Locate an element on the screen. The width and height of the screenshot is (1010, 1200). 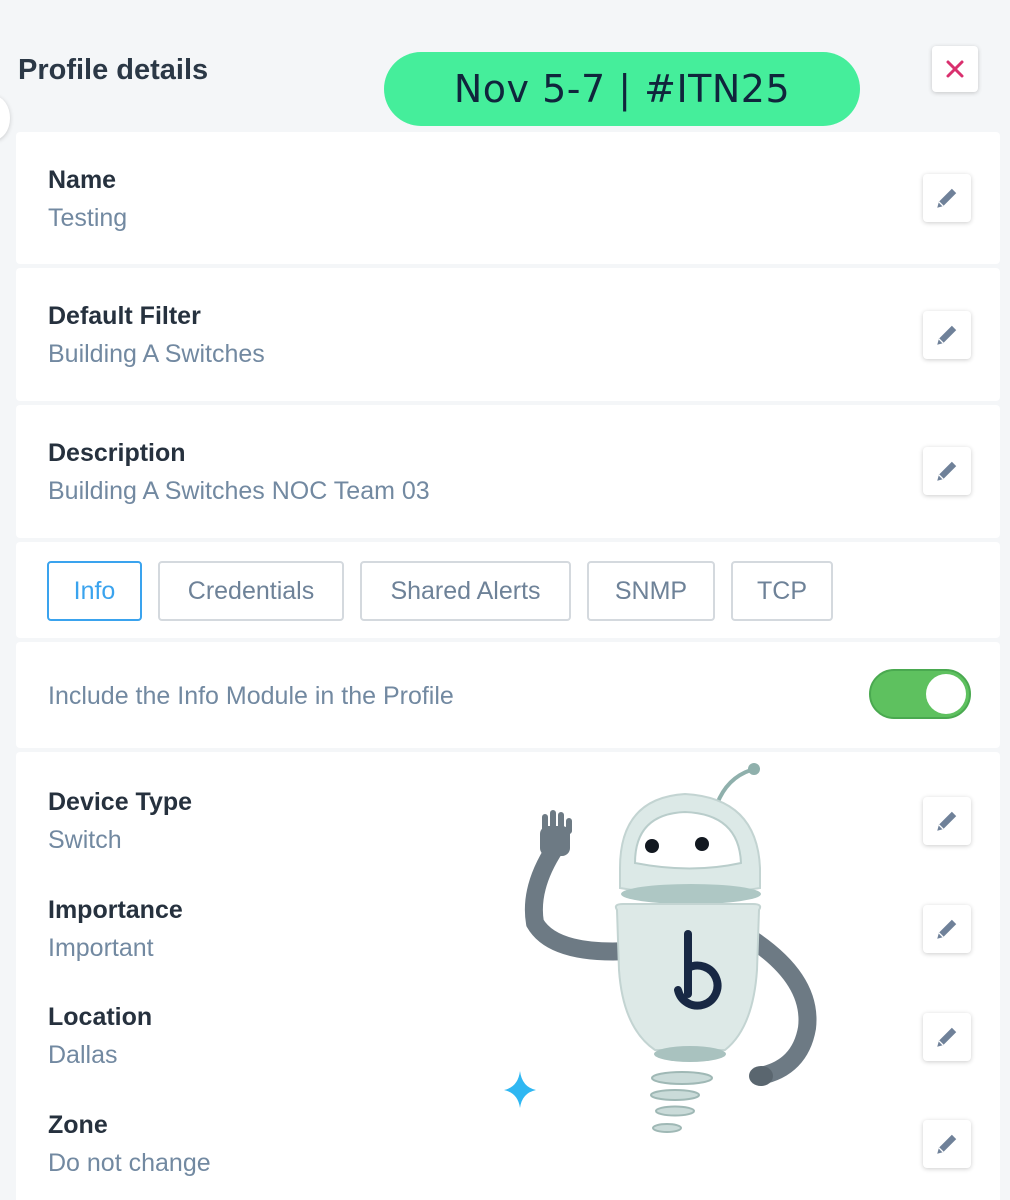
description-value: Building A Switches NOC Team 03 is located at coordinates (239, 491).